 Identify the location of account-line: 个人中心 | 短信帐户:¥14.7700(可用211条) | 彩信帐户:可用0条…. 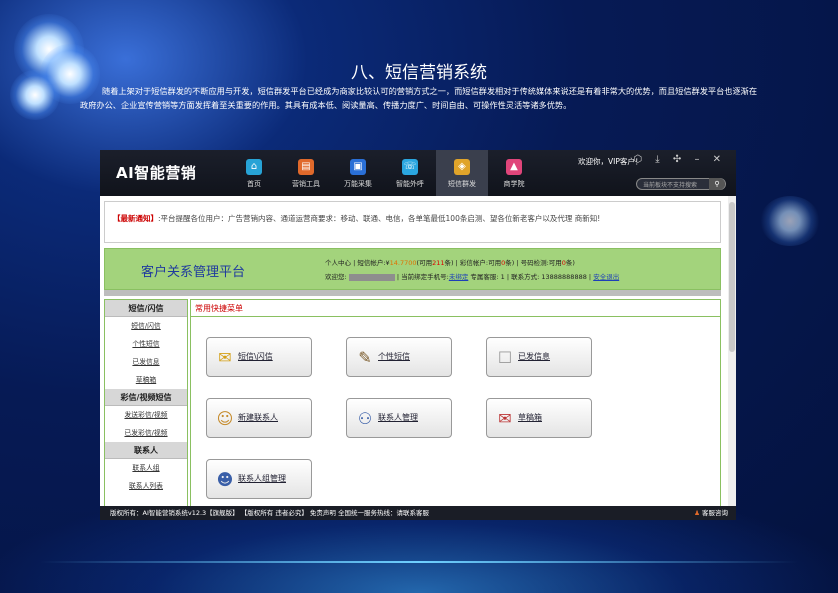
(450, 262).